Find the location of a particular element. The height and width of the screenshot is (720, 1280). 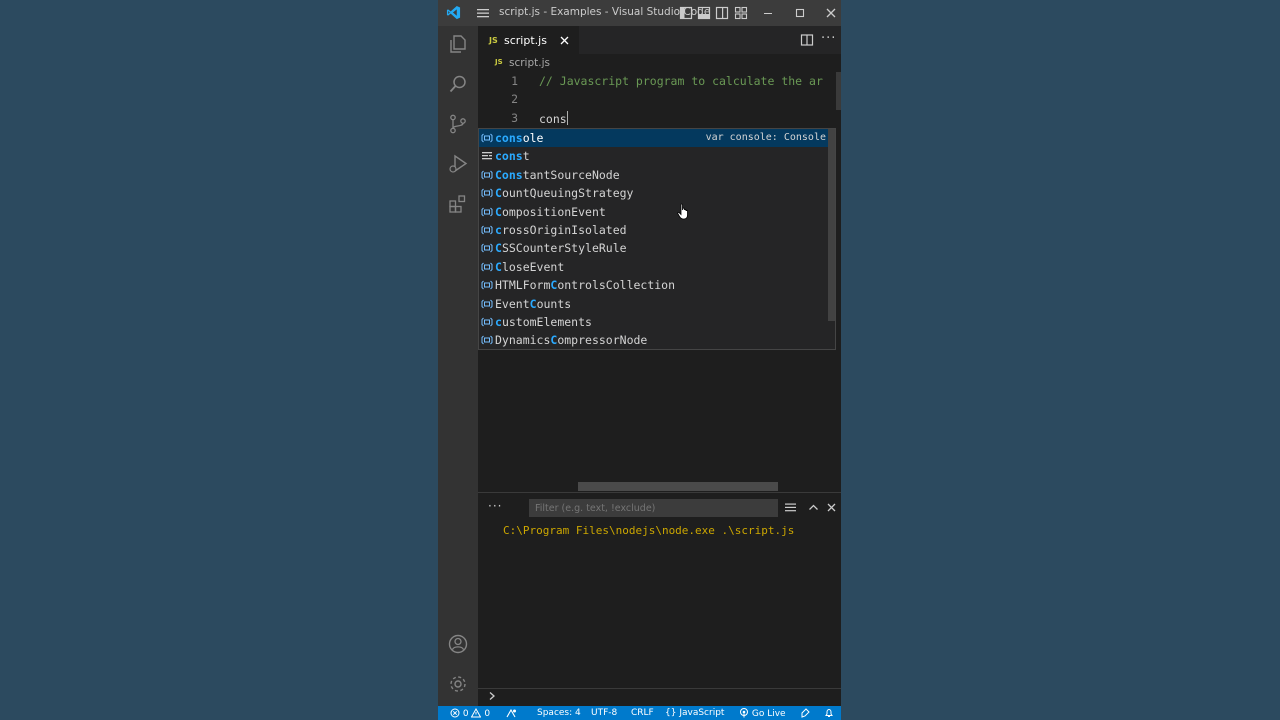

activity-bar is located at coordinates (458, 366).